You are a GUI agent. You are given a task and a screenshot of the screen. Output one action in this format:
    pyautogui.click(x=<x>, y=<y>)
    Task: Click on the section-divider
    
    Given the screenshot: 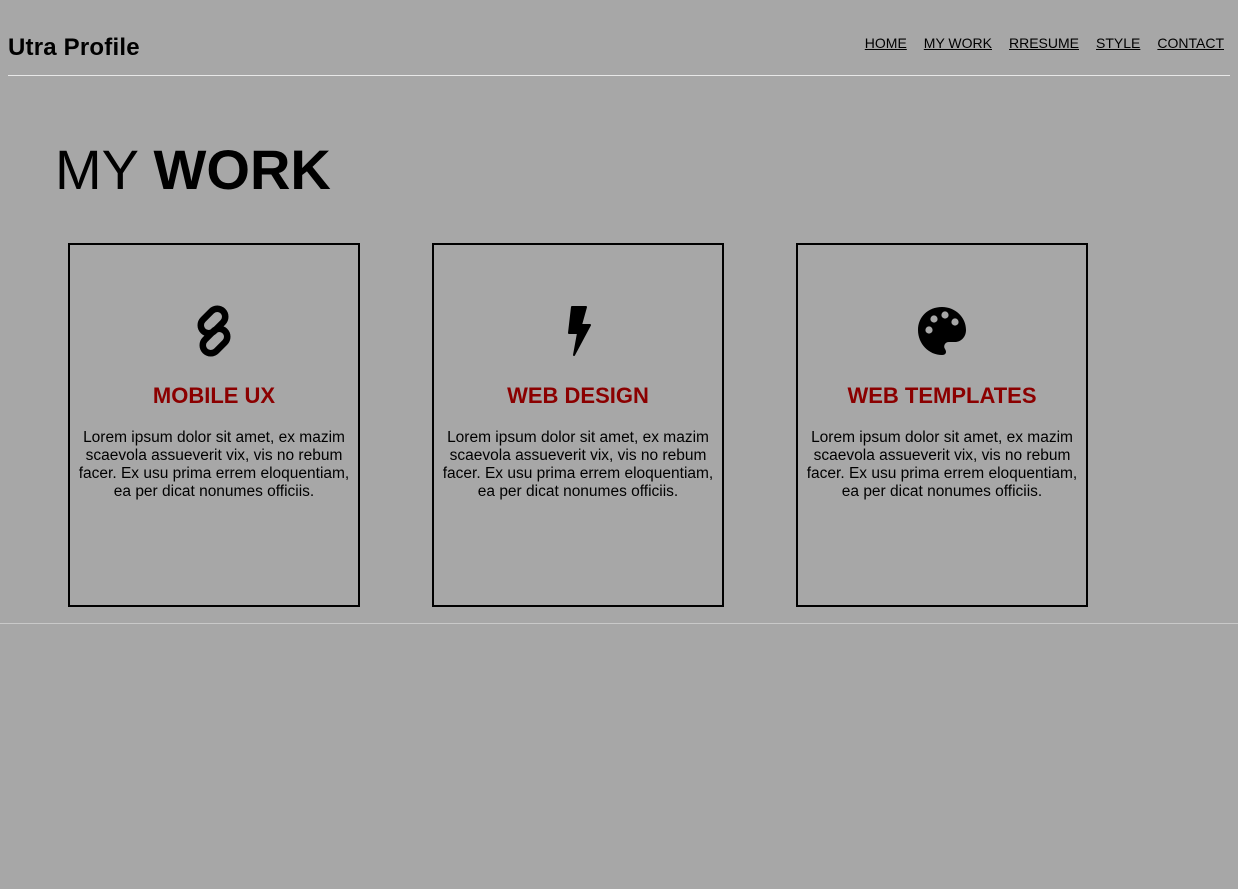 What is the action you would take?
    pyautogui.click(x=619, y=623)
    